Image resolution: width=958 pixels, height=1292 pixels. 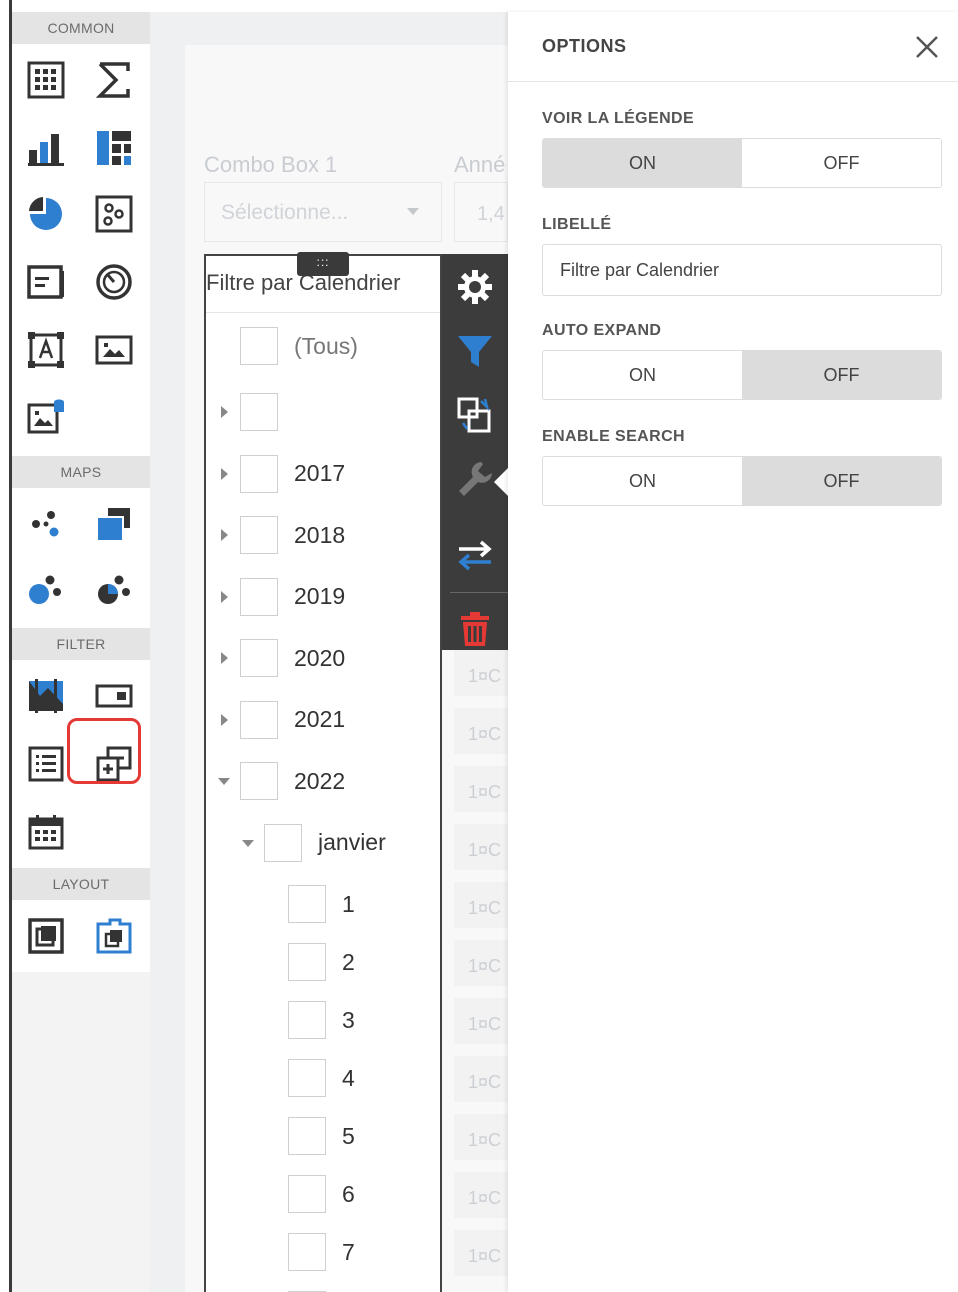 I want to click on show-legend-off: OFF, so click(x=841, y=163).